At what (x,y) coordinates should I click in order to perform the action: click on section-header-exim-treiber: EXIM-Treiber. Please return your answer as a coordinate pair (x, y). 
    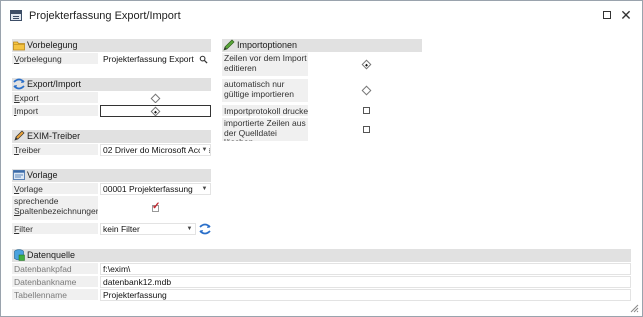
    Looking at the image, I should click on (111, 136).